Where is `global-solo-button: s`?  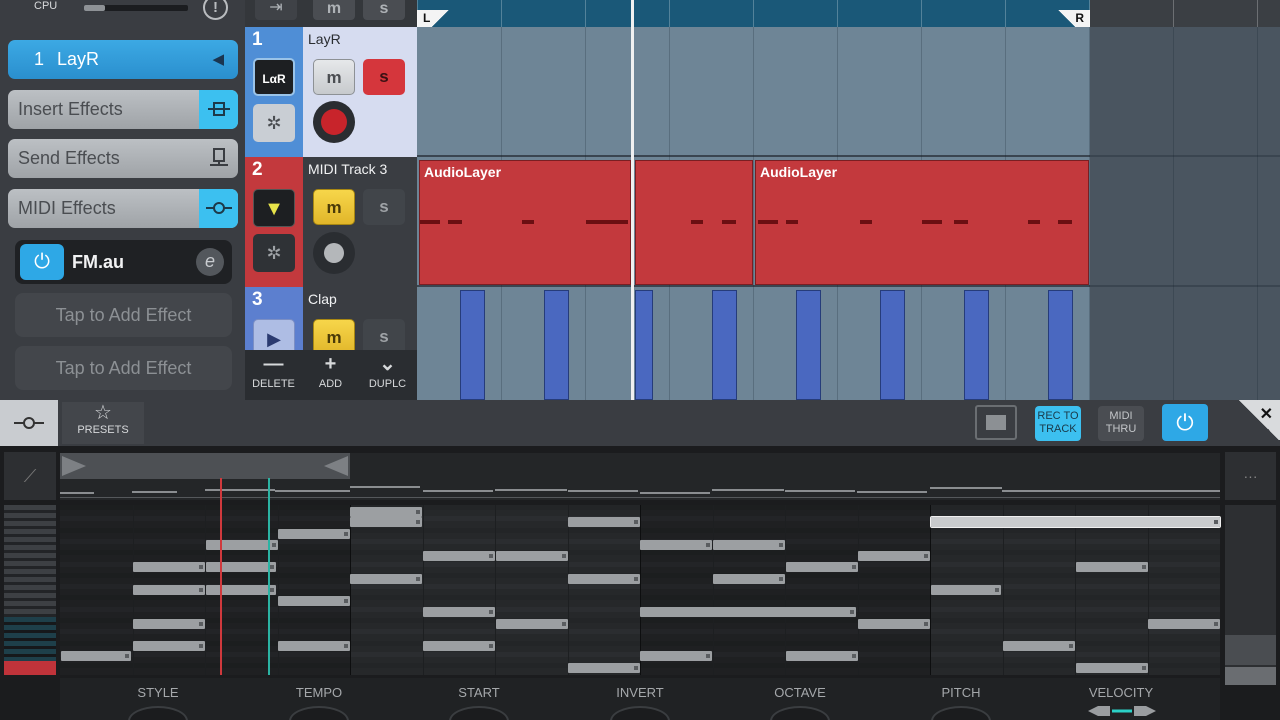 global-solo-button: s is located at coordinates (384, 10).